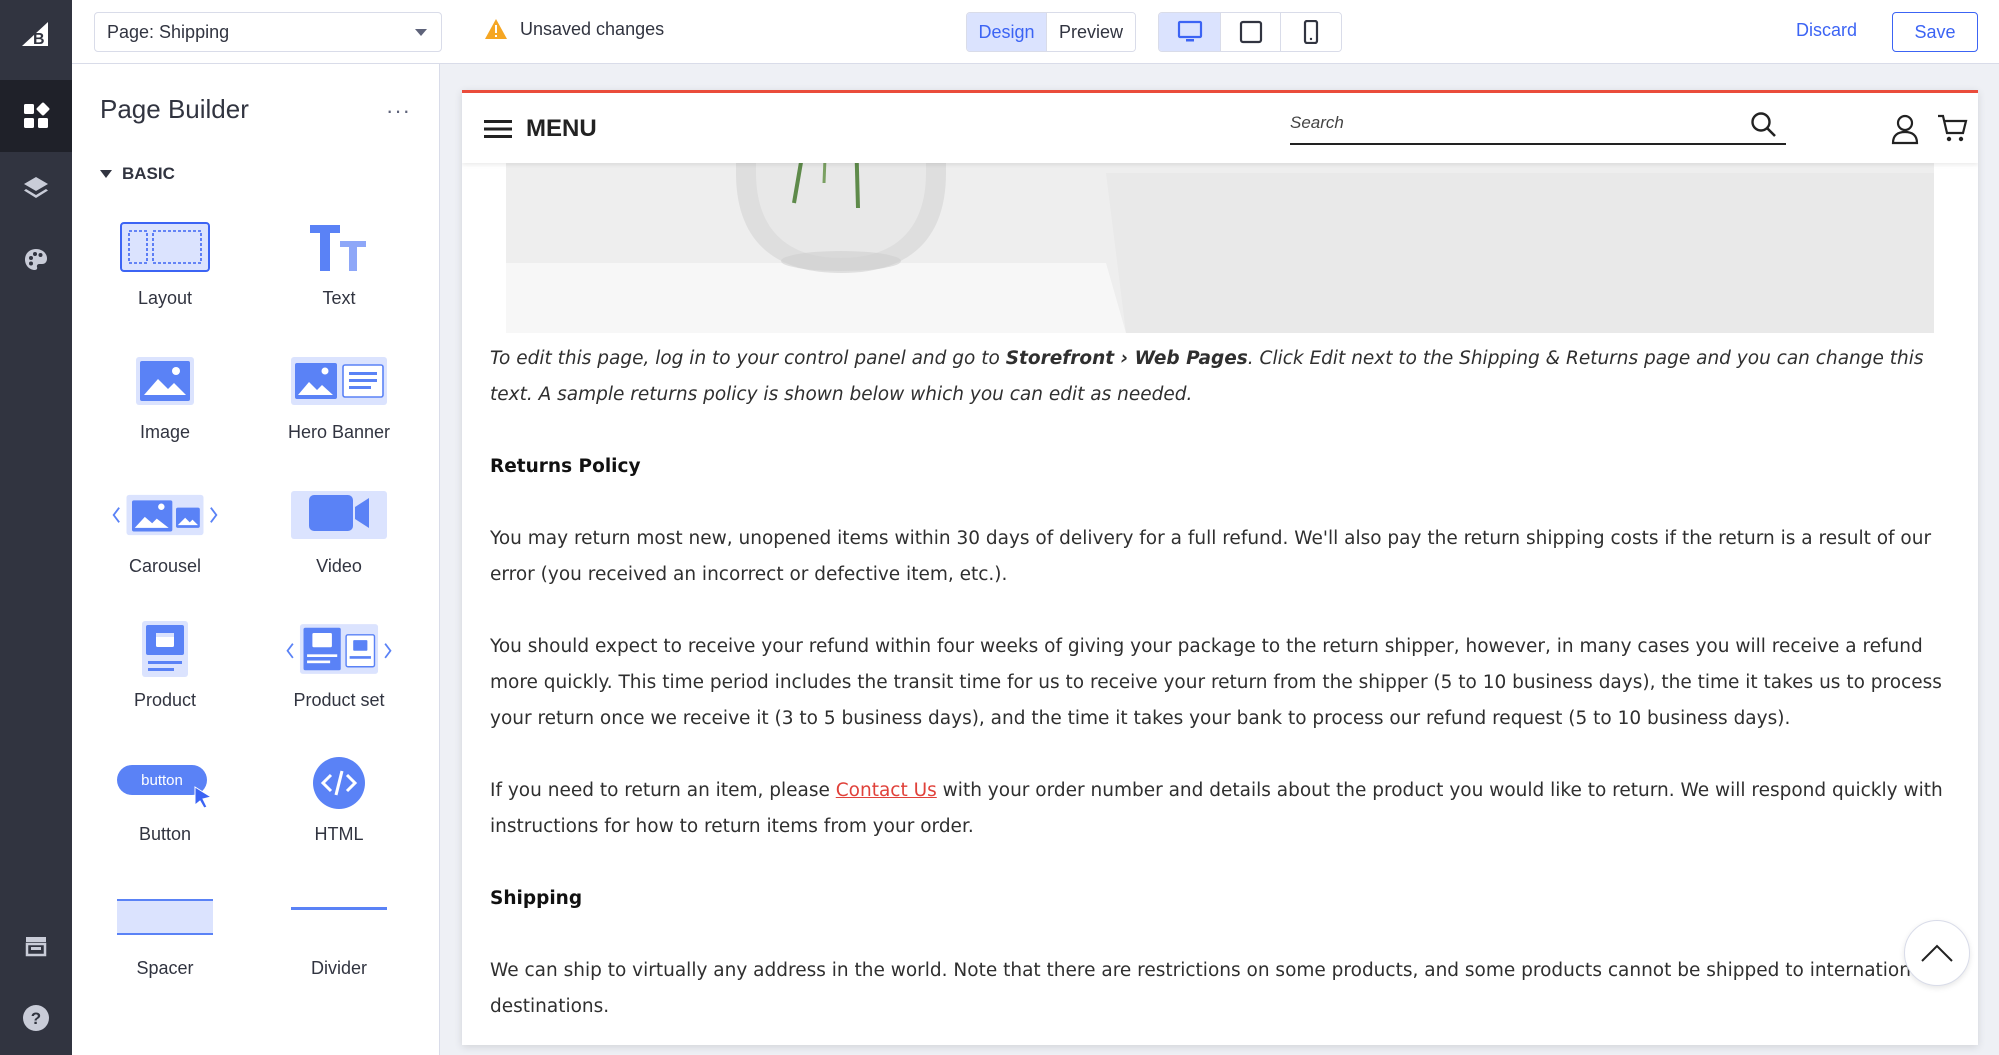 Image resolution: width=1999 pixels, height=1055 pixels. What do you see at coordinates (165, 917) in the screenshot?
I see `spacer-icon` at bounding box center [165, 917].